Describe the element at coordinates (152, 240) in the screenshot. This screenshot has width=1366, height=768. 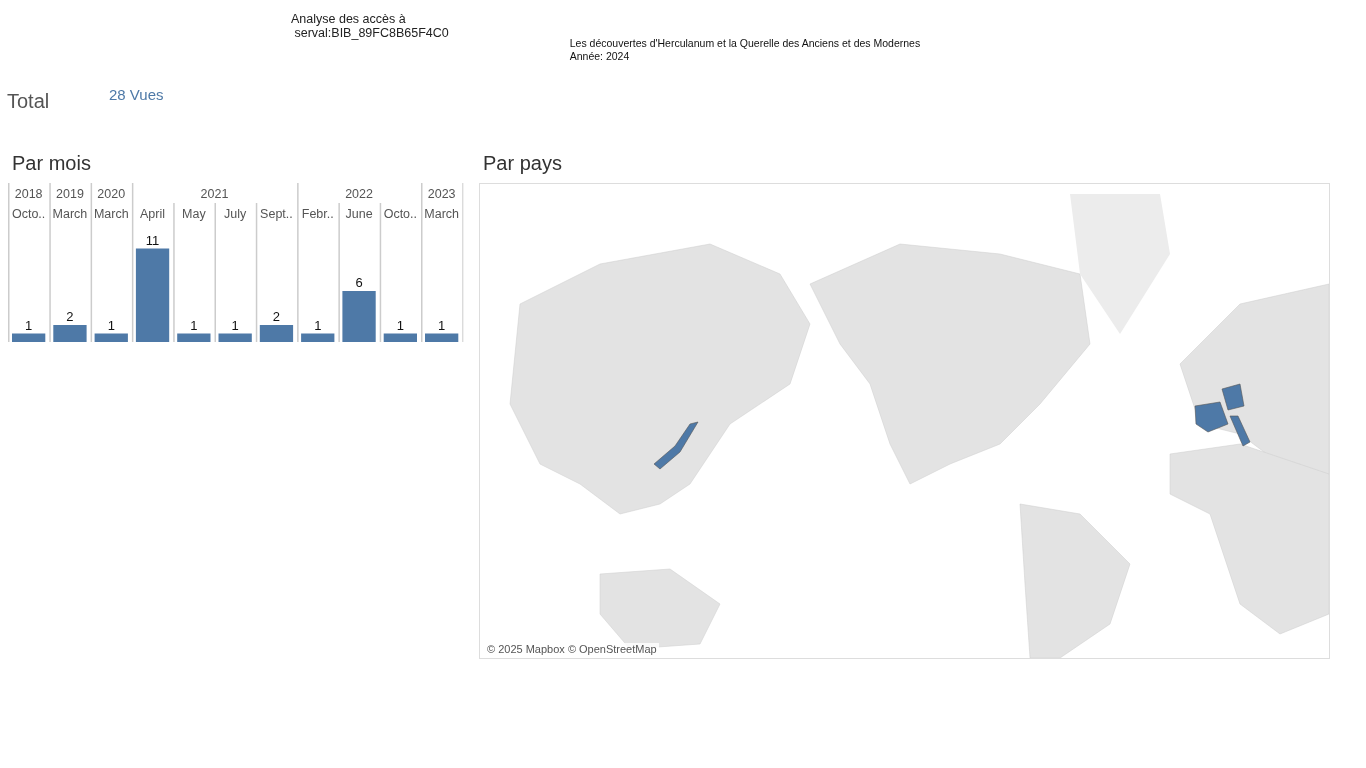
I see `bar-value: 11` at that location.